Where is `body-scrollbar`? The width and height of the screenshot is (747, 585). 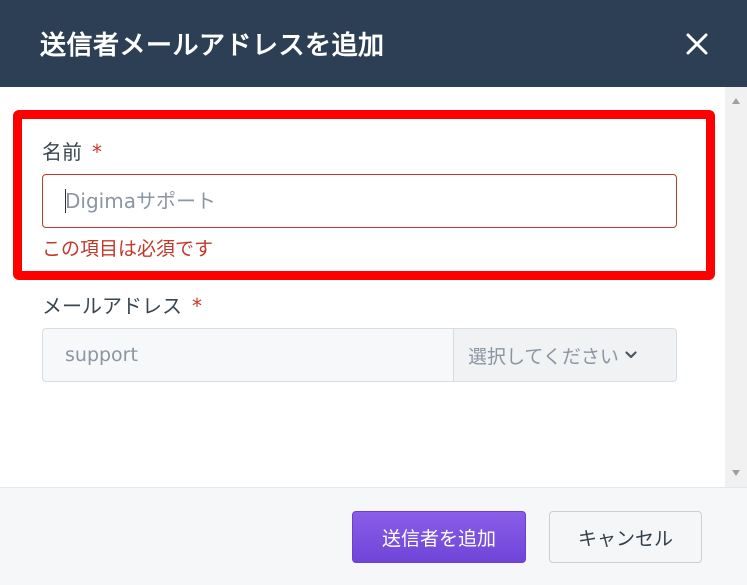
body-scrollbar is located at coordinates (736, 287).